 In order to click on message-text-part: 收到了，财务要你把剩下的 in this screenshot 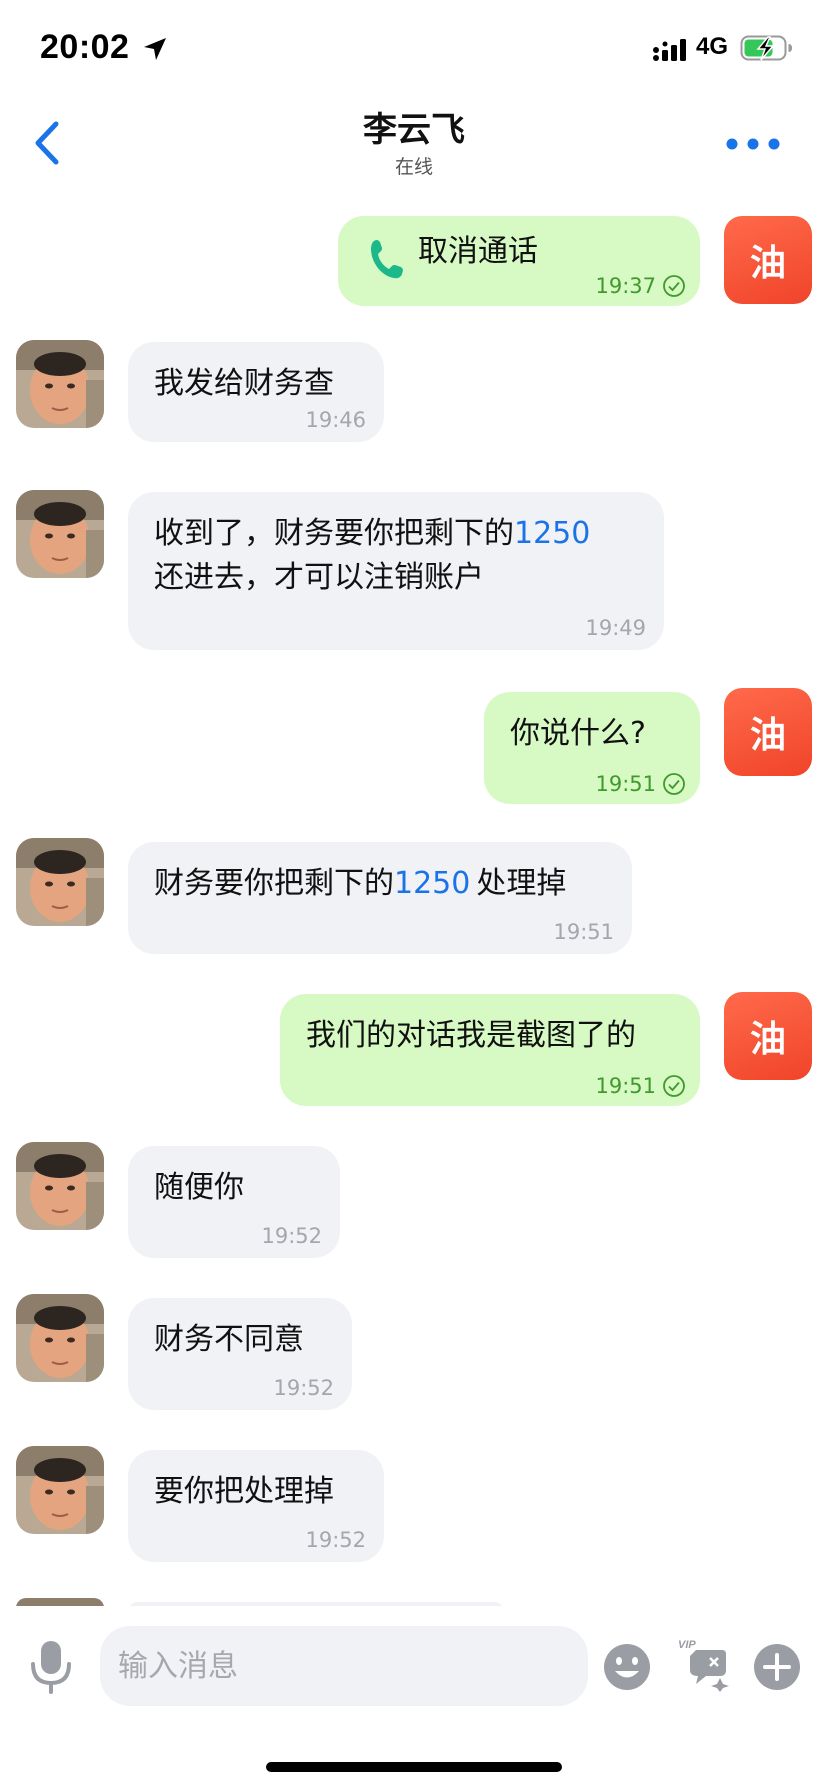, I will do `click(334, 533)`.